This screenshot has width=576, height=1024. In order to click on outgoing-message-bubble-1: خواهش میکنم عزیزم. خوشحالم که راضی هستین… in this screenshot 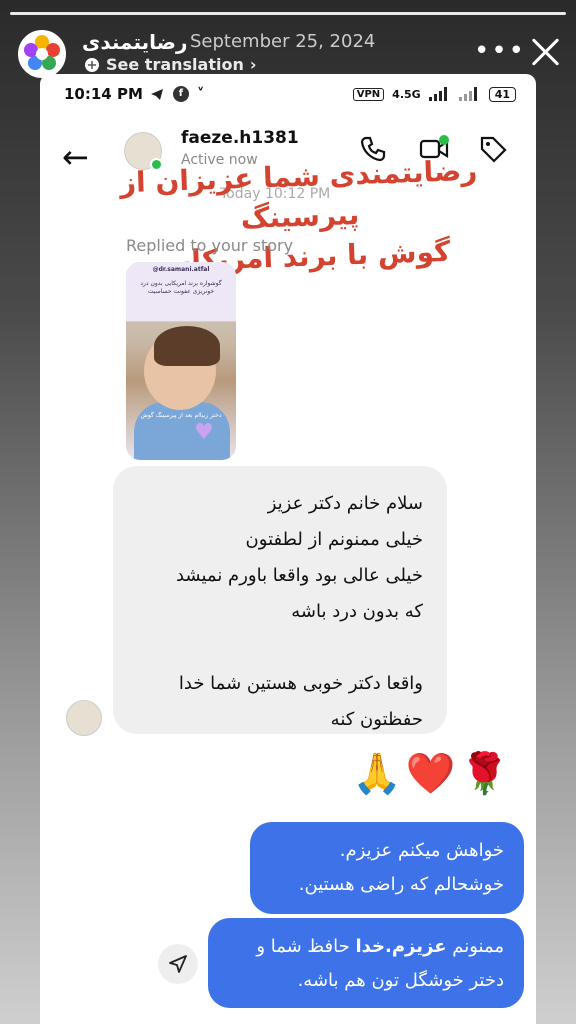, I will do `click(387, 868)`.